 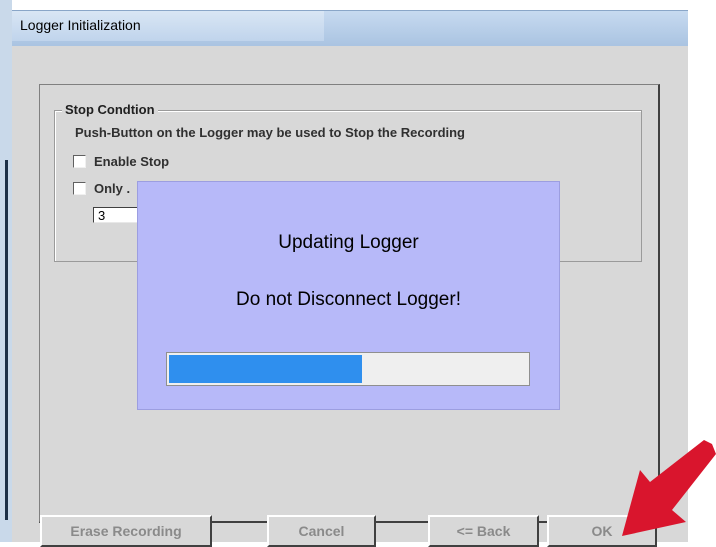 I want to click on progress-bar, so click(x=348, y=369).